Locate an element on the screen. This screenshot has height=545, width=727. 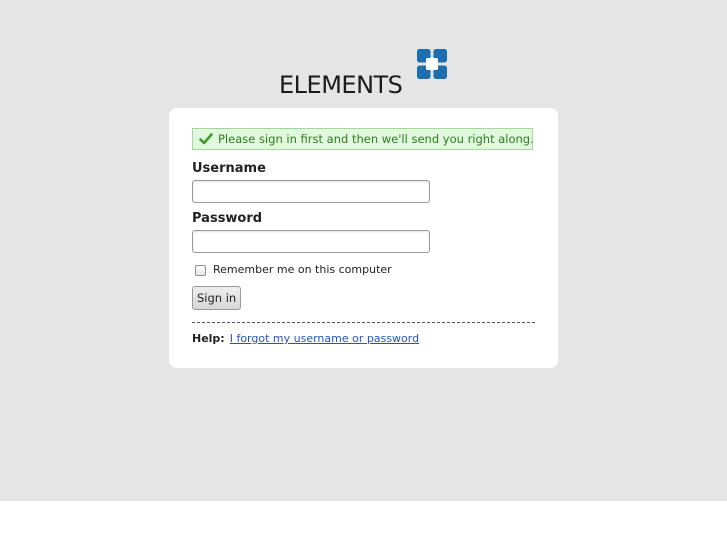
logo-wordmark: ELEMENTS is located at coordinates (341, 85).